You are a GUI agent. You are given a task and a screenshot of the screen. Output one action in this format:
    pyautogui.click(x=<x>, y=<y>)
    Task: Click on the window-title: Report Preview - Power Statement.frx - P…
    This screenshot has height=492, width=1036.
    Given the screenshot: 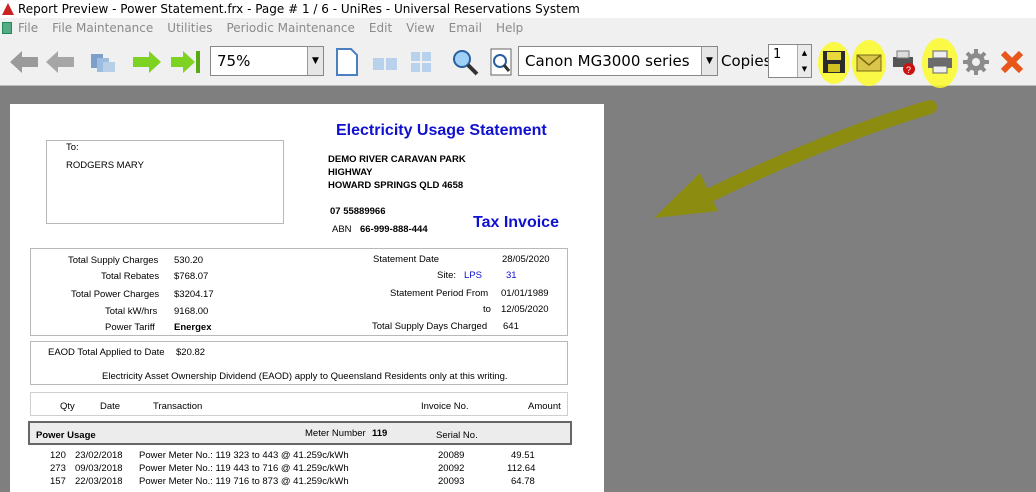 What is the action you would take?
    pyautogui.click(x=299, y=9)
    